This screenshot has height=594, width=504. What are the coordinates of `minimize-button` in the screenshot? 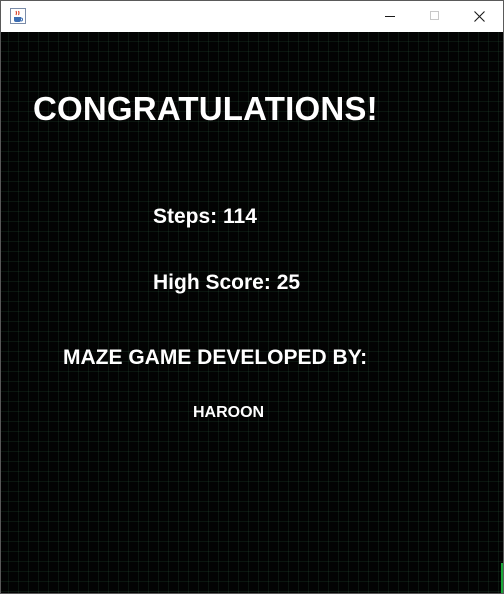 It's located at (390, 16).